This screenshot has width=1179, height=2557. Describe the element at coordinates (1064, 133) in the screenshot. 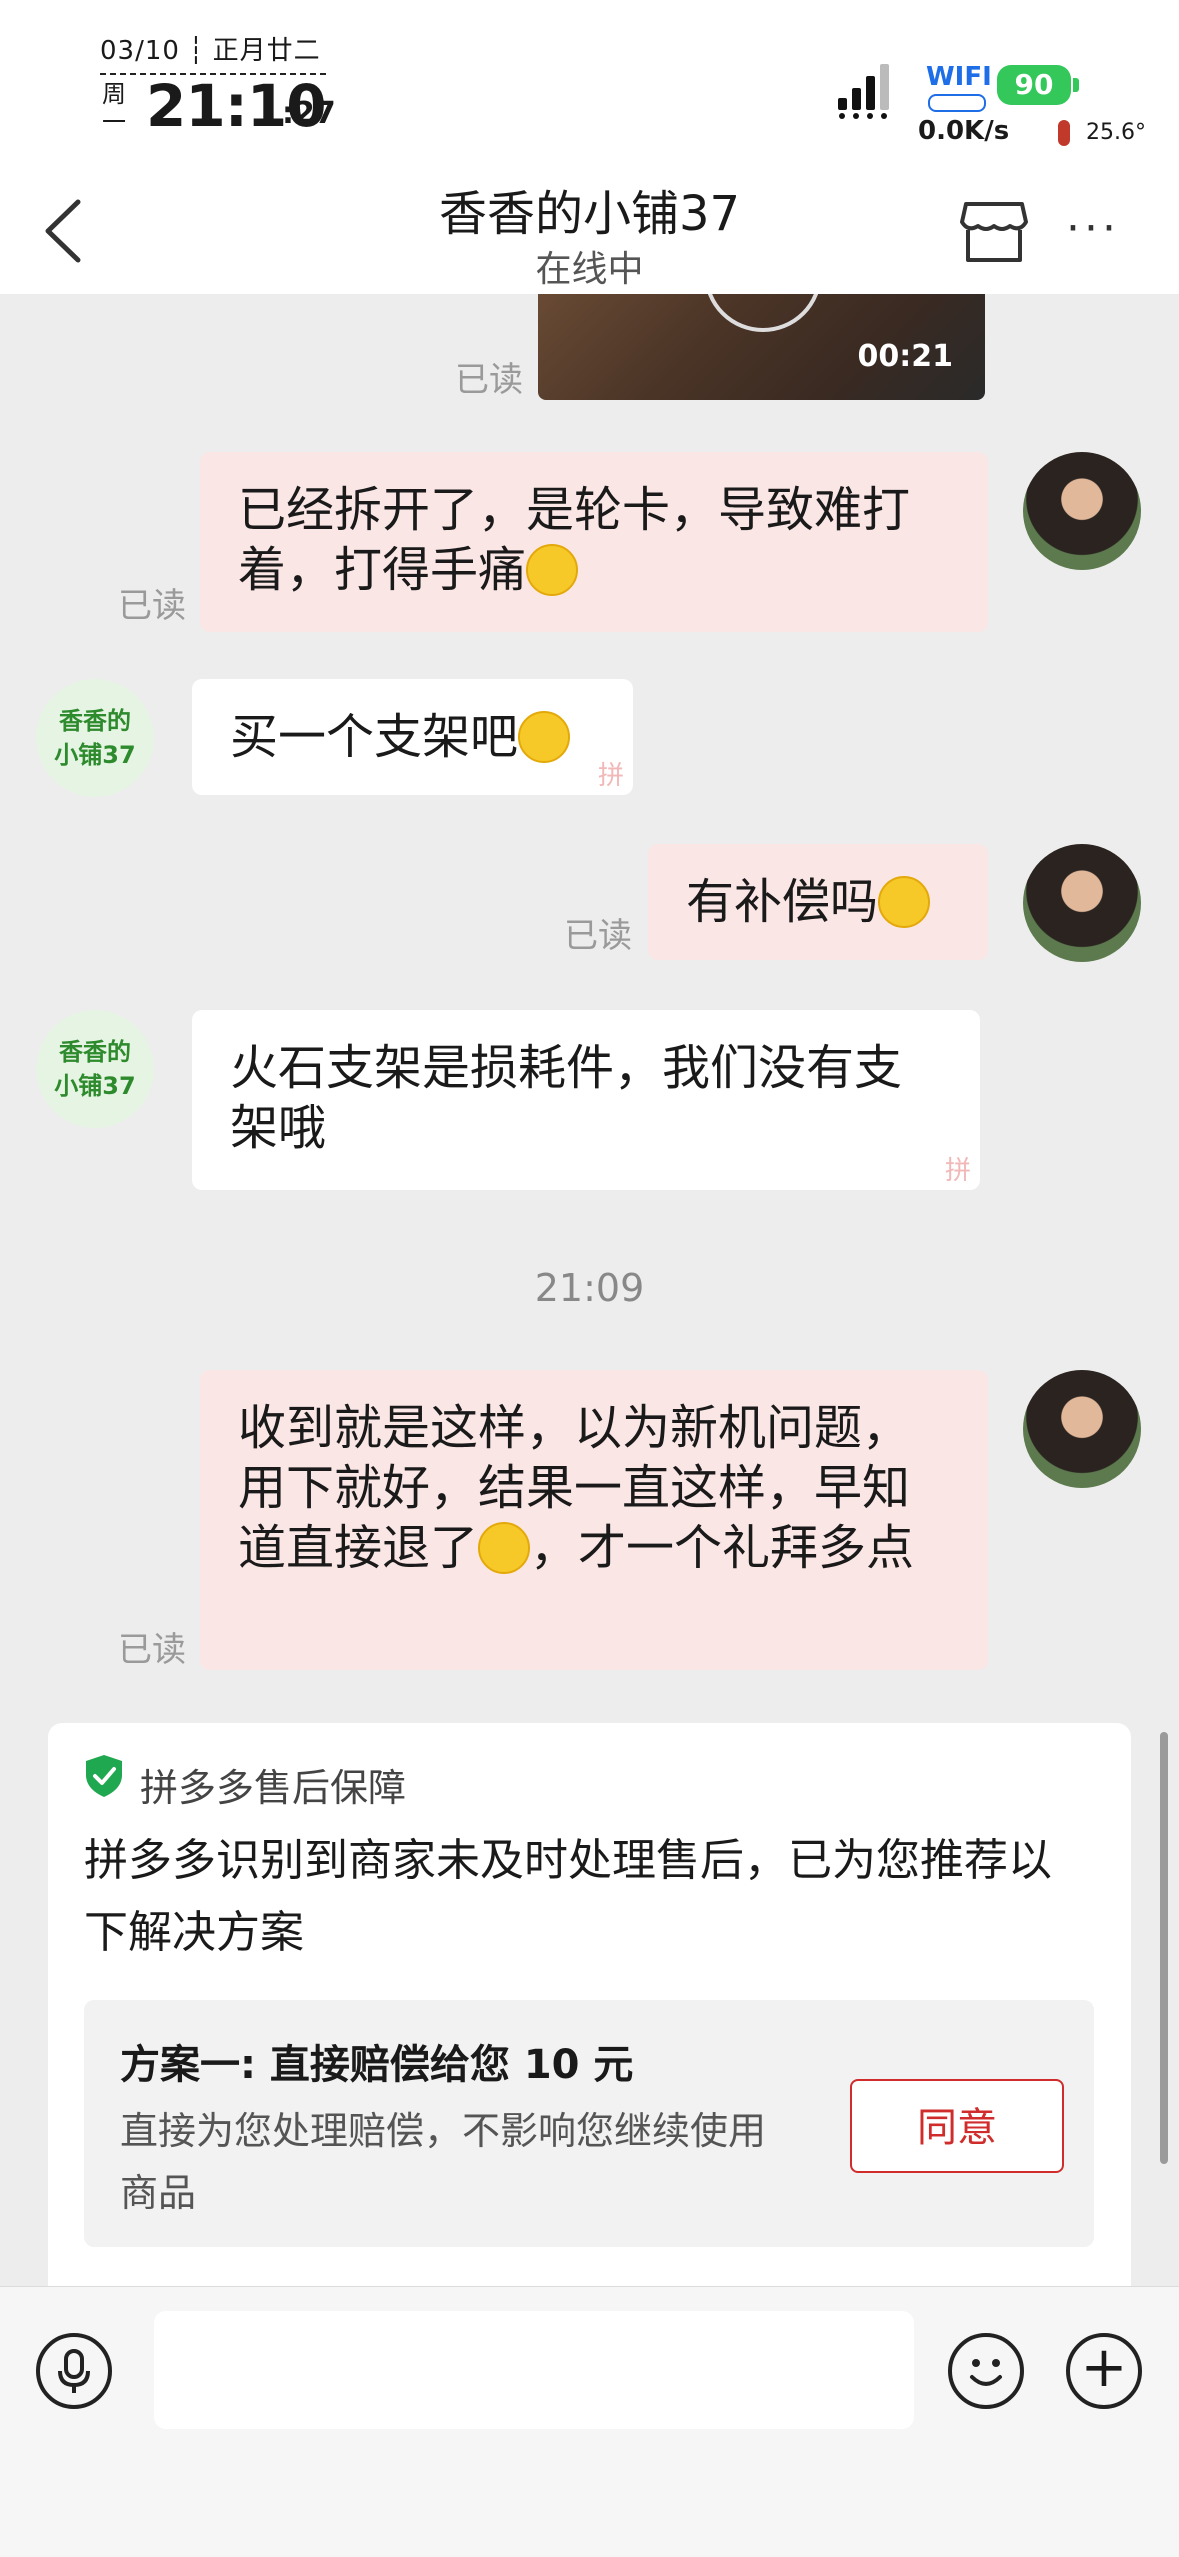

I see `thermometer-icon` at that location.